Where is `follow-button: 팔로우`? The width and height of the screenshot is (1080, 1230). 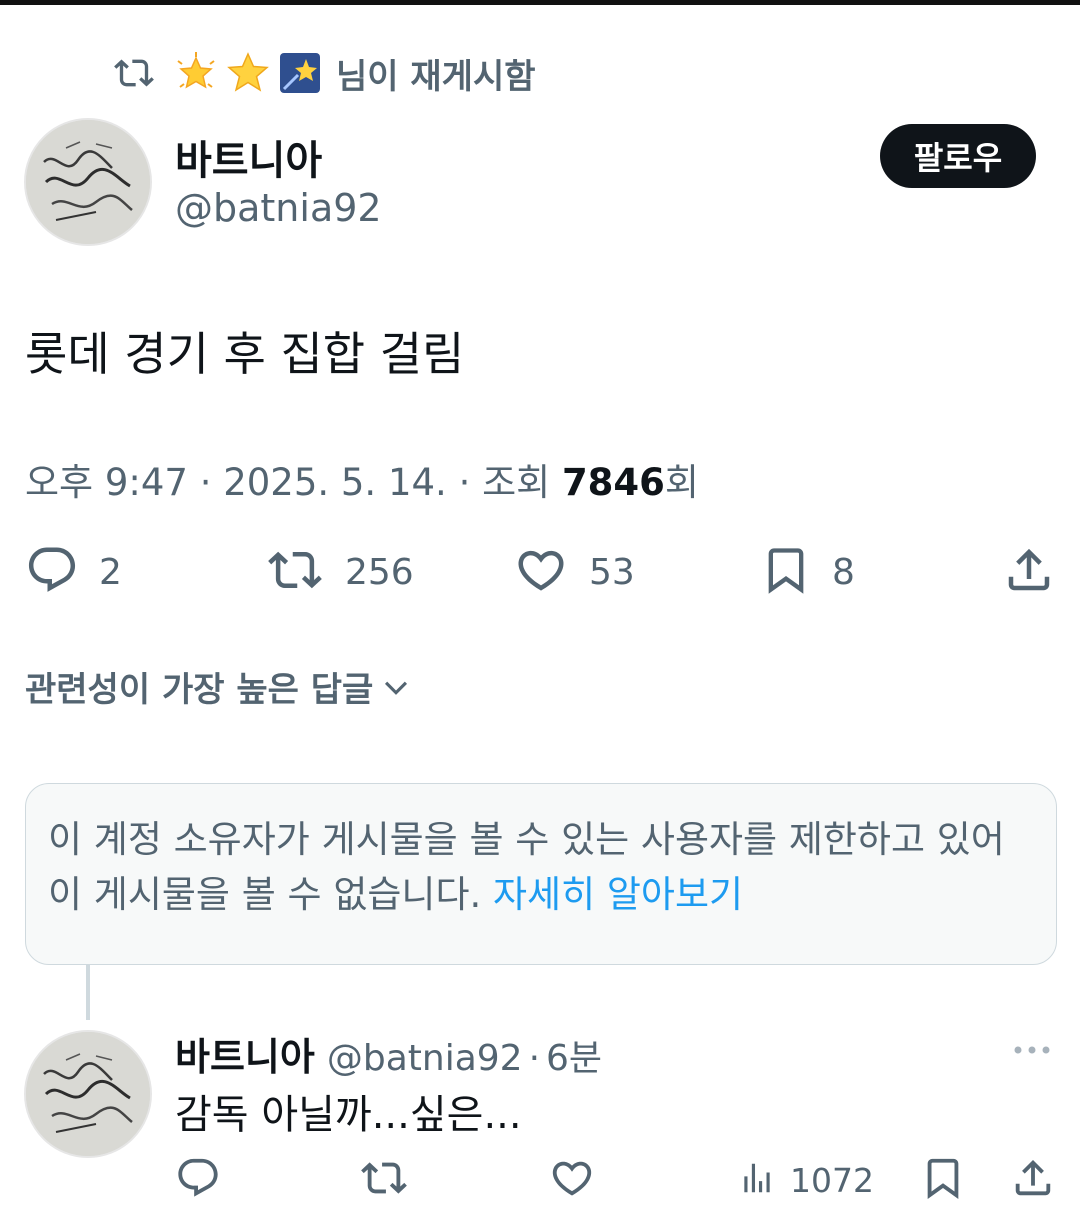
follow-button: 팔로우 is located at coordinates (958, 156).